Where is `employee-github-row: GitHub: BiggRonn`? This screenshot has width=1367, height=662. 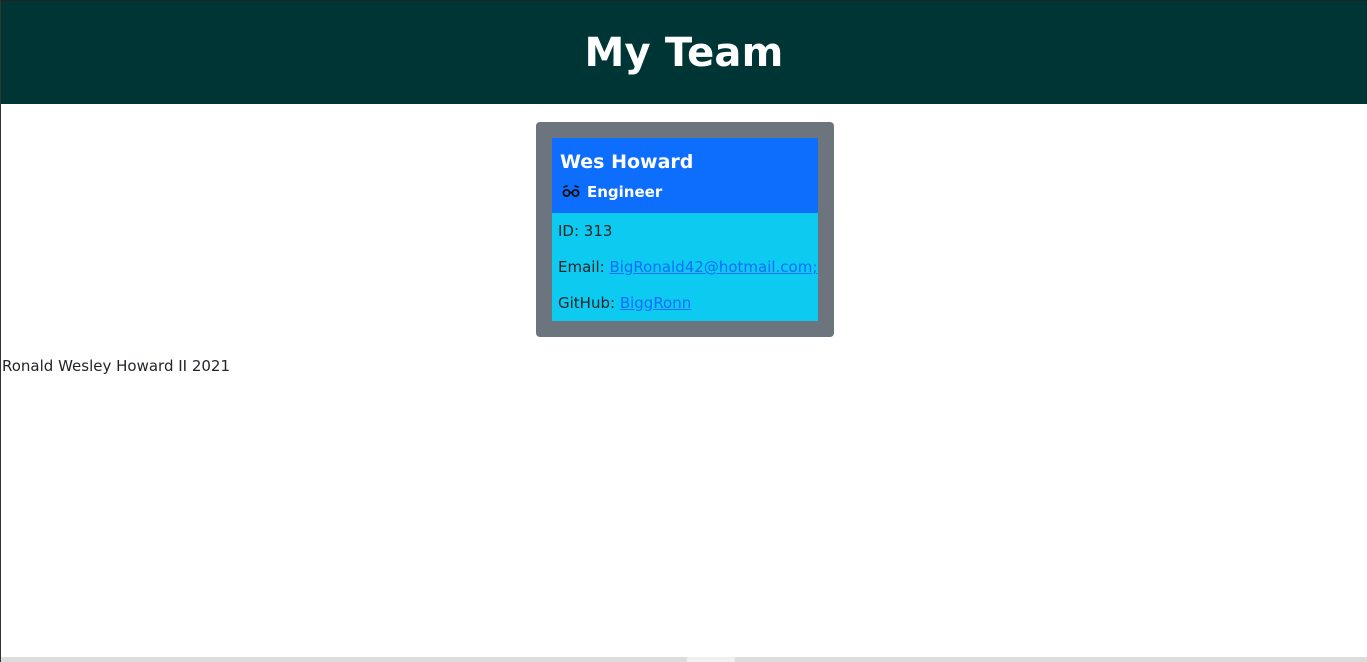
employee-github-row: GitHub: BiggRonn is located at coordinates (624, 303).